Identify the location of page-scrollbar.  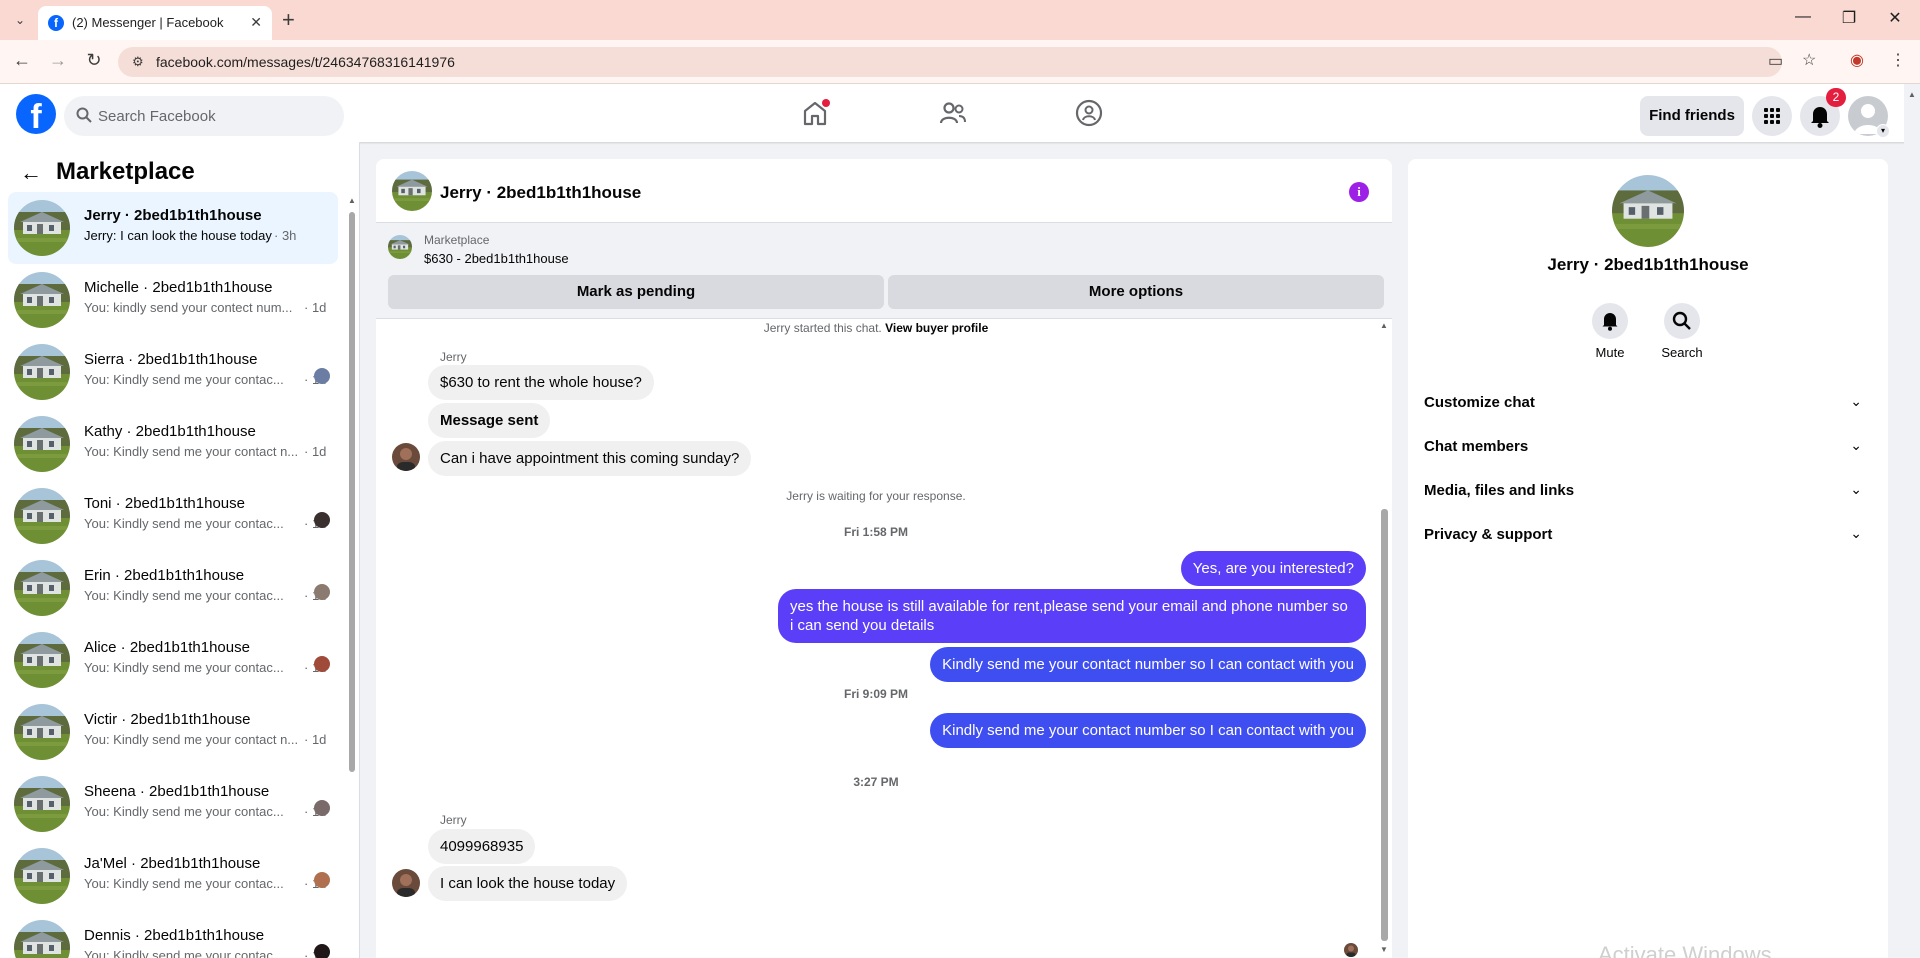
(1912, 521).